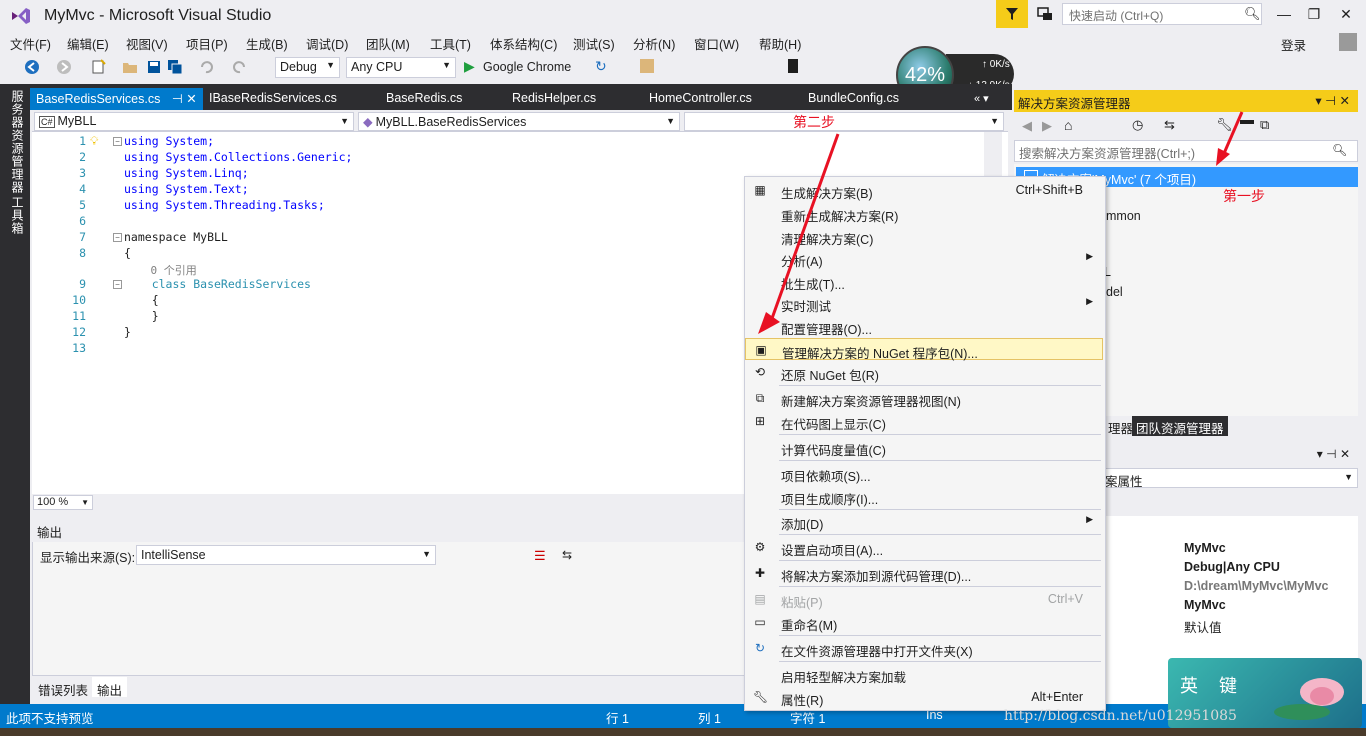 Image resolution: width=1366 pixels, height=736 pixels. Describe the element at coordinates (94, 141) in the screenshot. I see `lightbulb-icon: 💡︎` at that location.